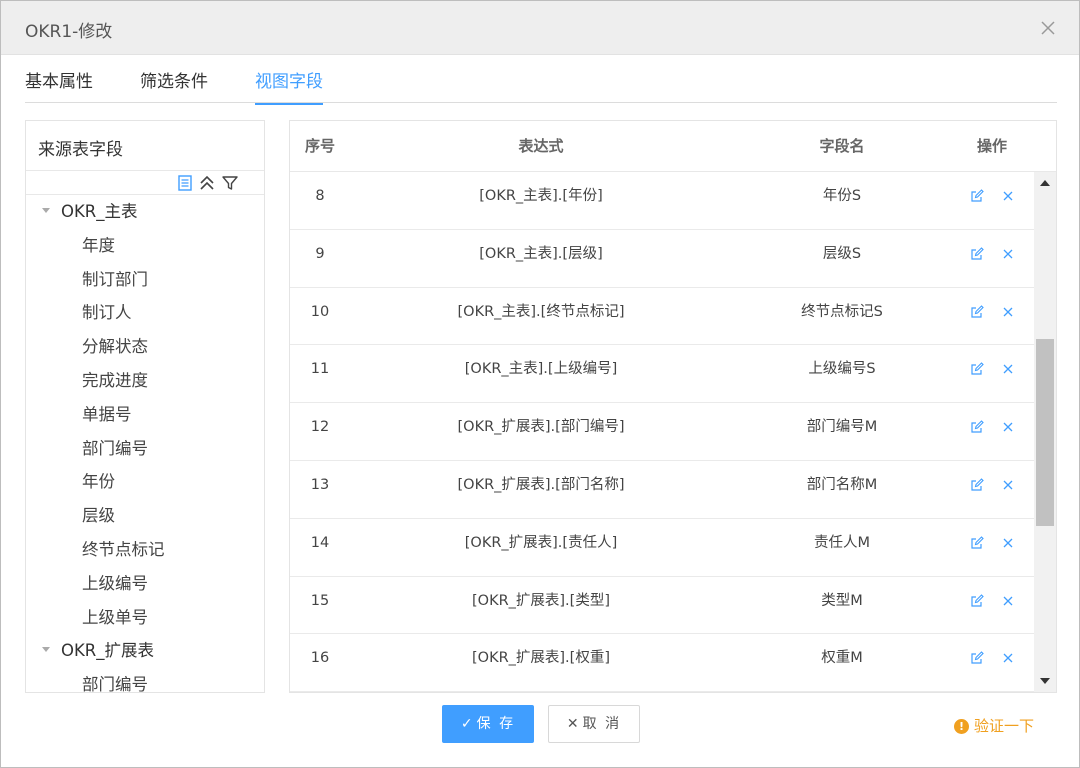 The height and width of the screenshot is (768, 1080). I want to click on tree-leaf: 上级单号, so click(145, 618).